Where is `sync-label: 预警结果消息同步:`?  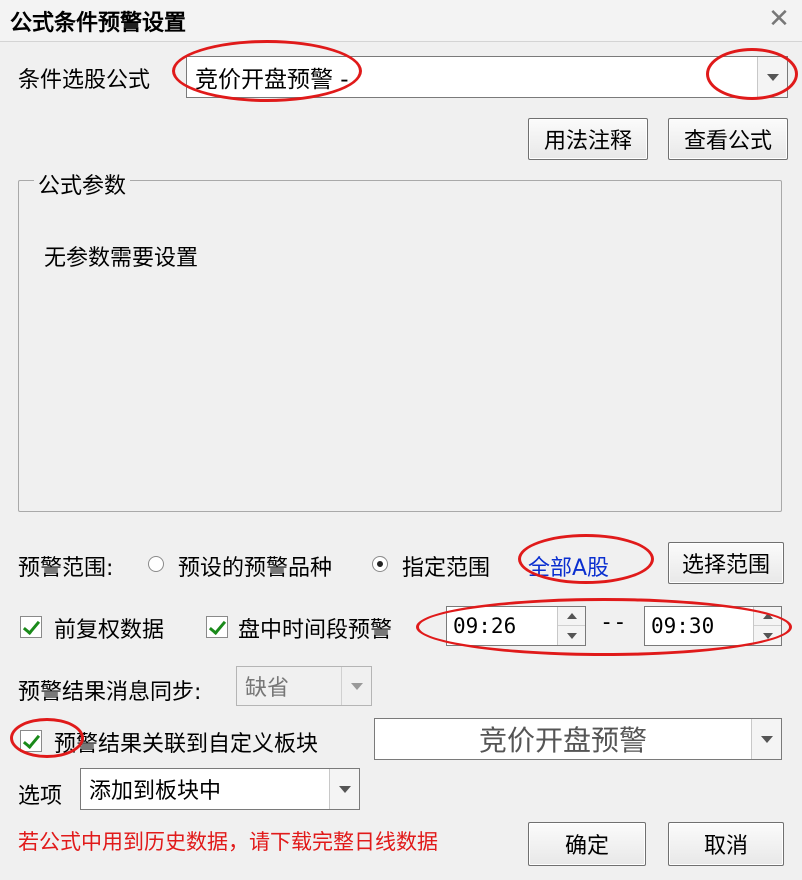
sync-label: 预警结果消息同步: is located at coordinates (110, 692).